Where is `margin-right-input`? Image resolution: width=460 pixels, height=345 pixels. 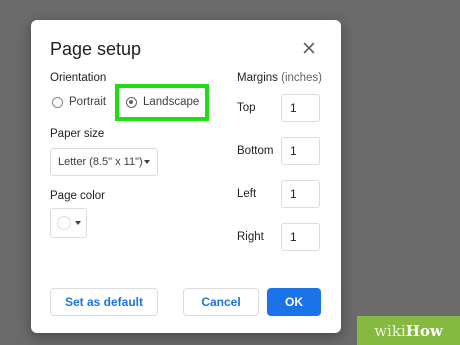
margin-right-input is located at coordinates (300, 237).